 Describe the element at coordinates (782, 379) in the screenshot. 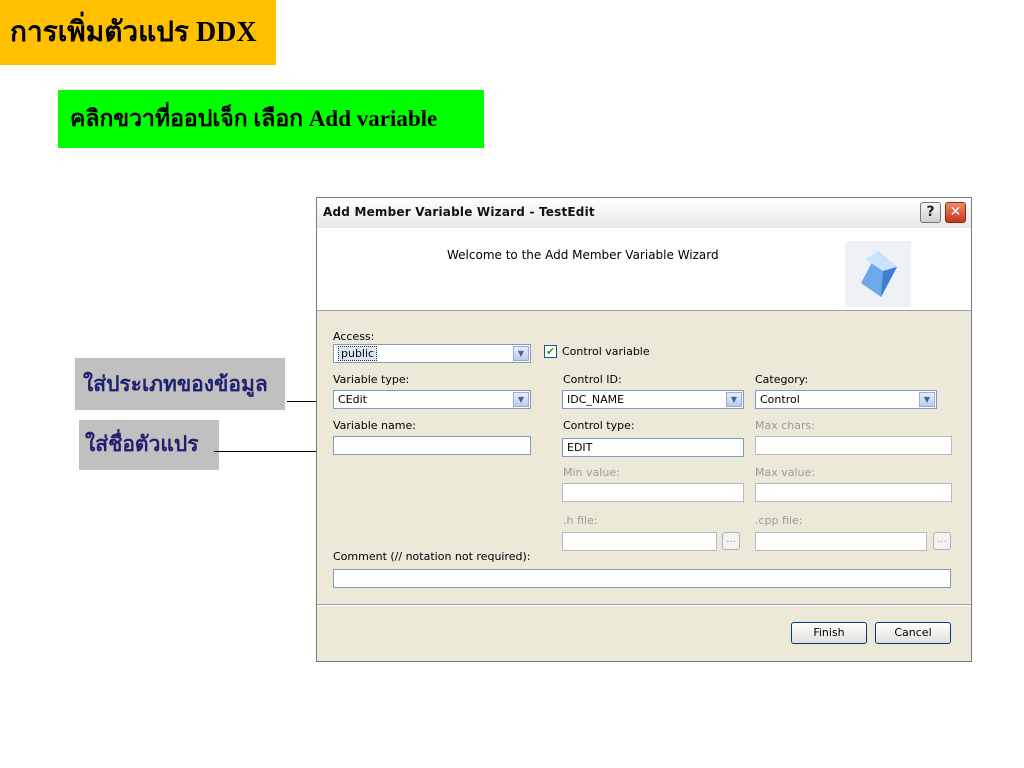

I see `category-label: Category:` at that location.